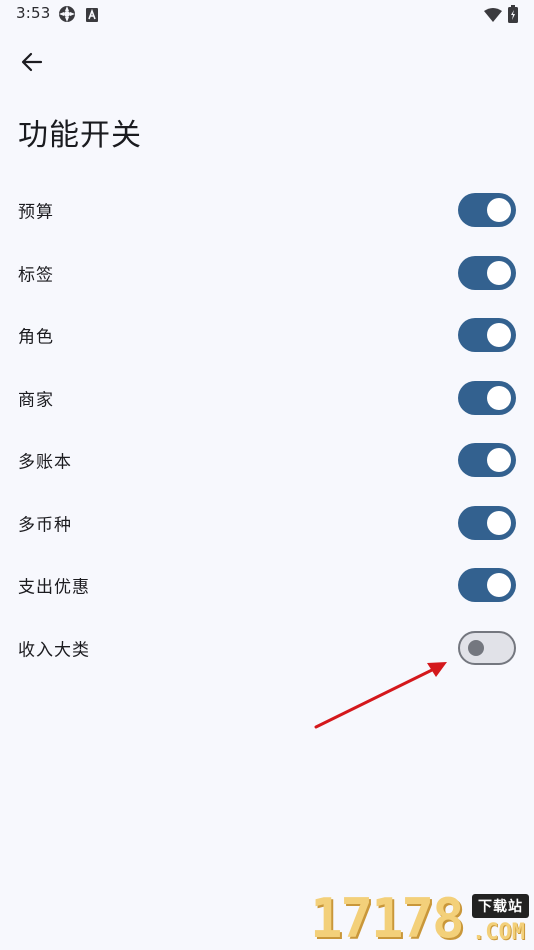 Image resolution: width=534 pixels, height=950 pixels. Describe the element at coordinates (513, 16) in the screenshot. I see `battery-icon` at that location.